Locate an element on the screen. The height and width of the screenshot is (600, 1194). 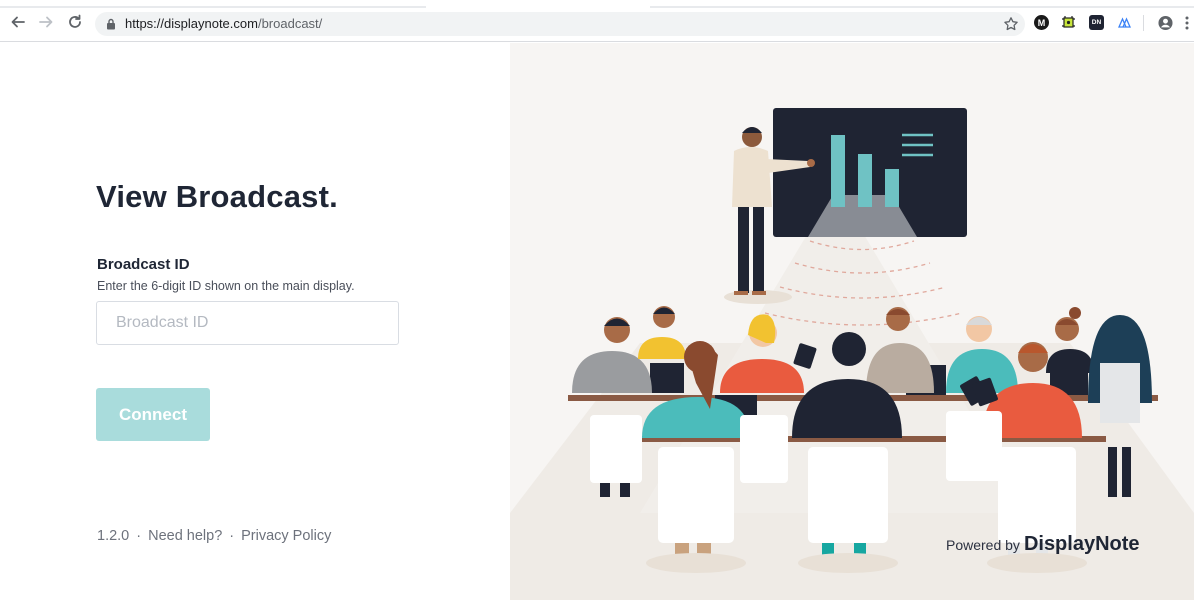
extension-dn-label: DN is located at coordinates (1096, 22).